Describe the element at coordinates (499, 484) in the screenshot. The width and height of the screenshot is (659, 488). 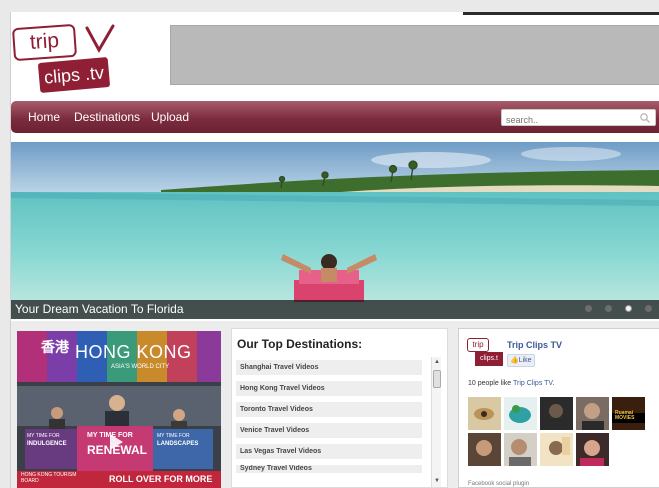
I see `facebook-plugin-note: Facebook social plugin` at that location.